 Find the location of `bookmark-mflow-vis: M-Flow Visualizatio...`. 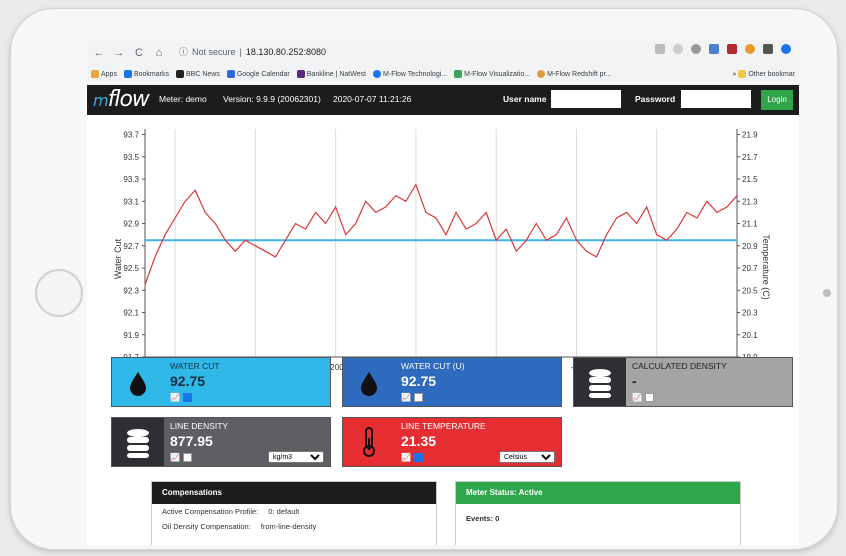

bookmark-mflow-vis: M-Flow Visualizatio... is located at coordinates (492, 74).